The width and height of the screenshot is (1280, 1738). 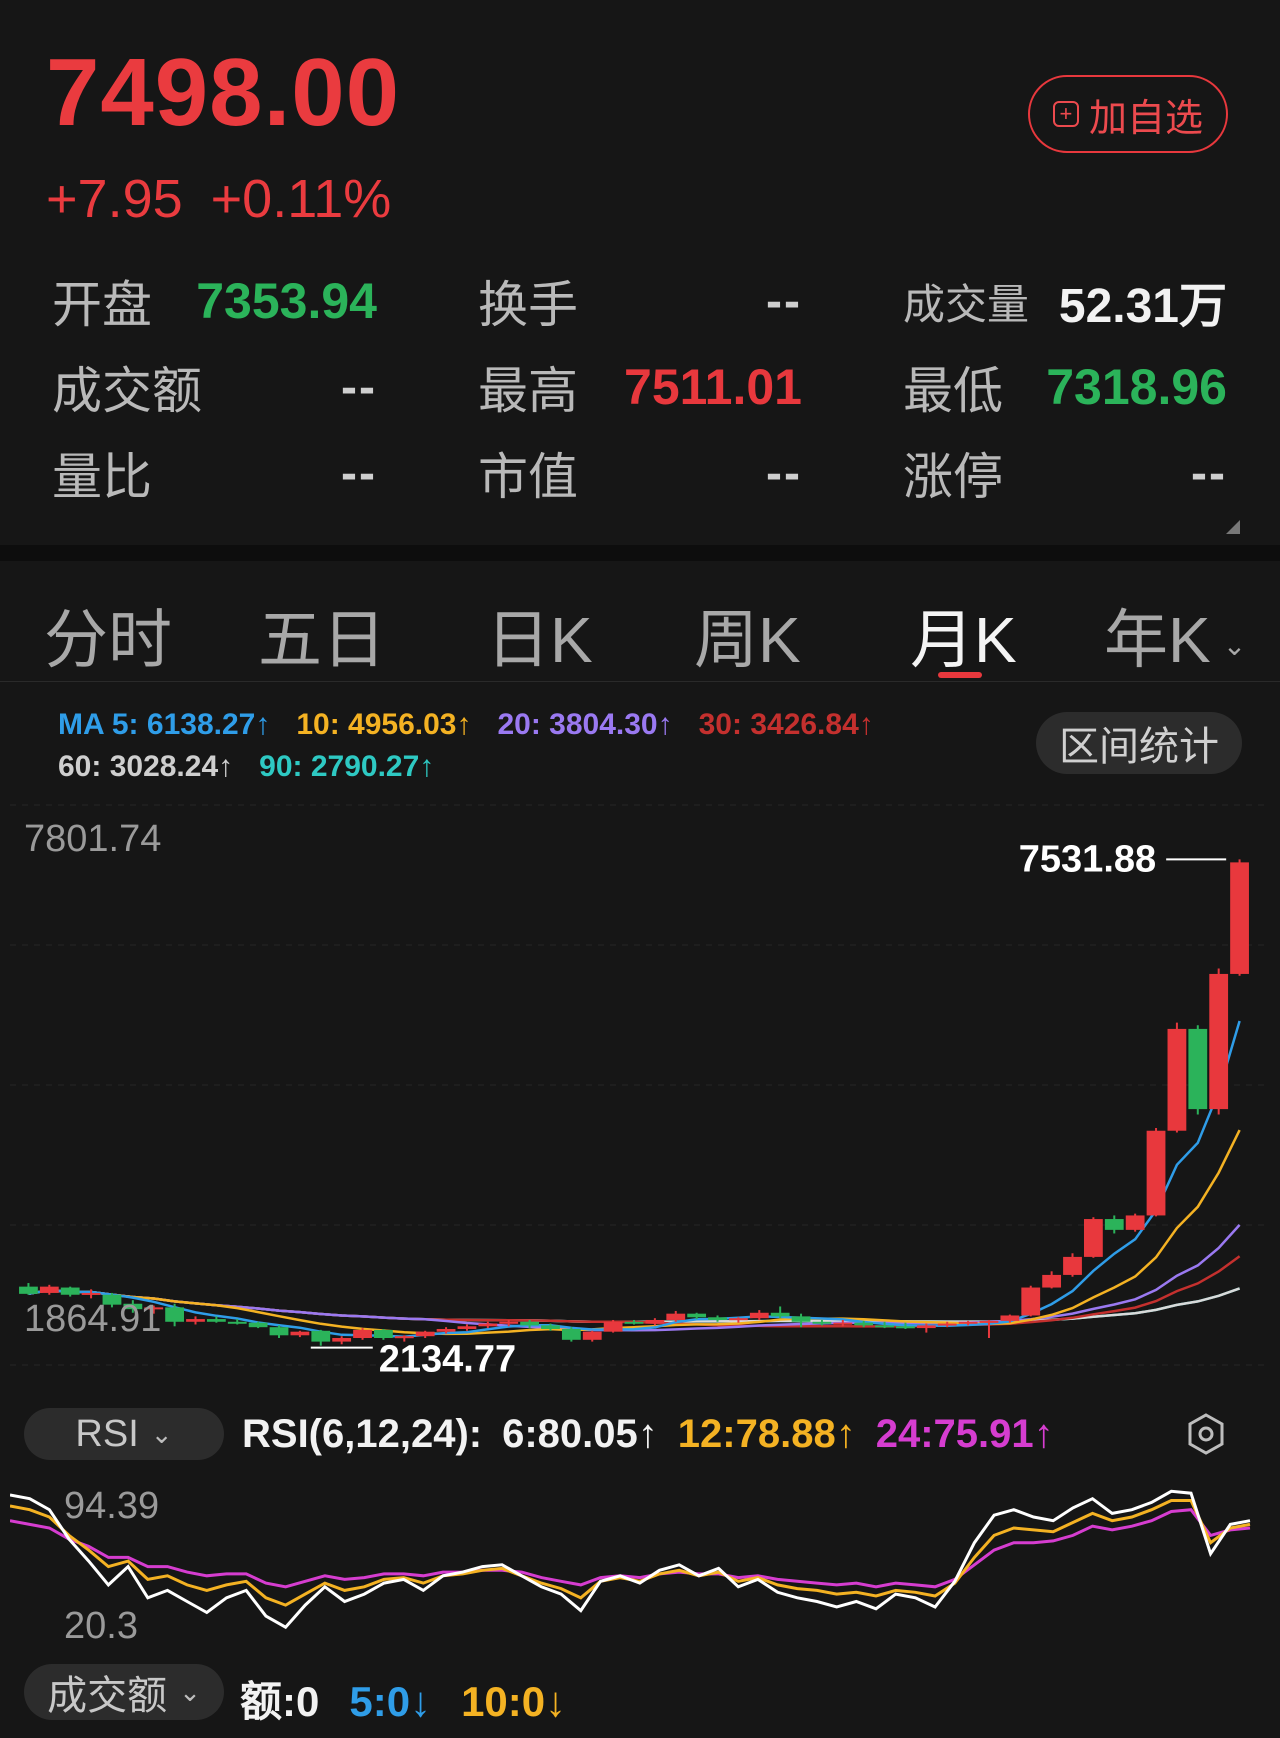 I want to click on stat-volume-ratio-label: 量比, so click(x=102, y=477).